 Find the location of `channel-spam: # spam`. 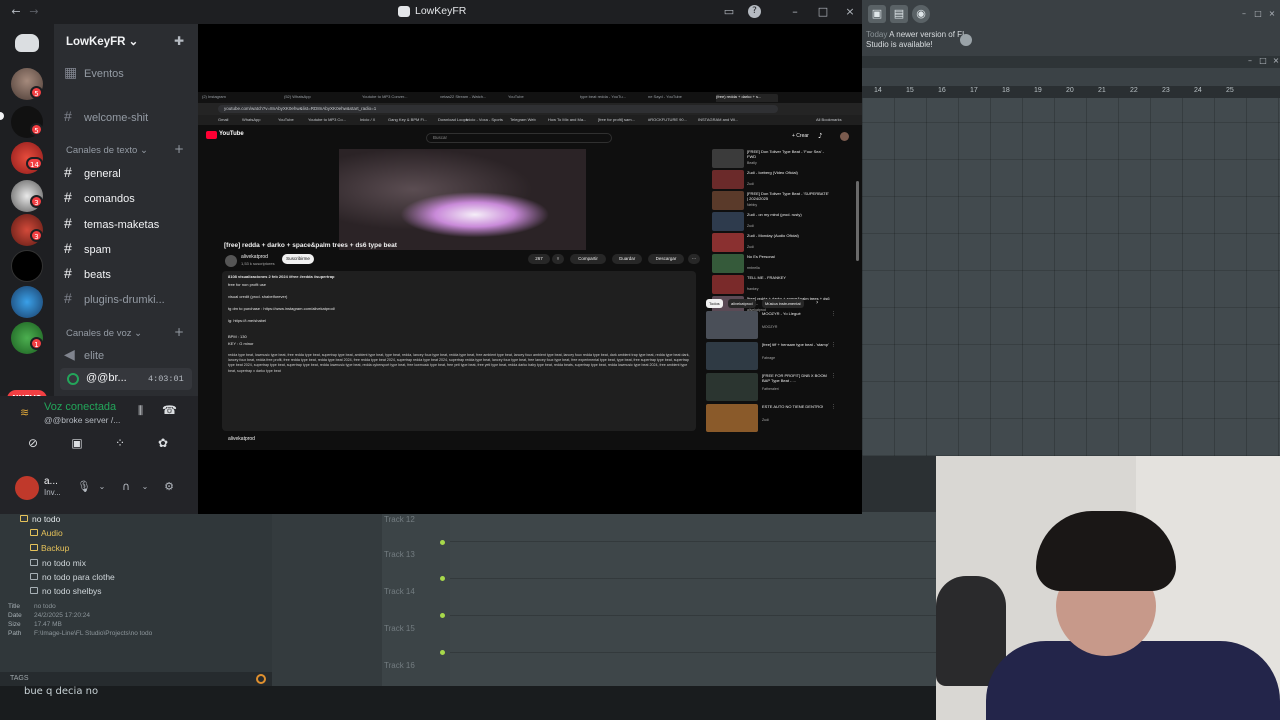

channel-spam: # spam is located at coordinates (129, 248).